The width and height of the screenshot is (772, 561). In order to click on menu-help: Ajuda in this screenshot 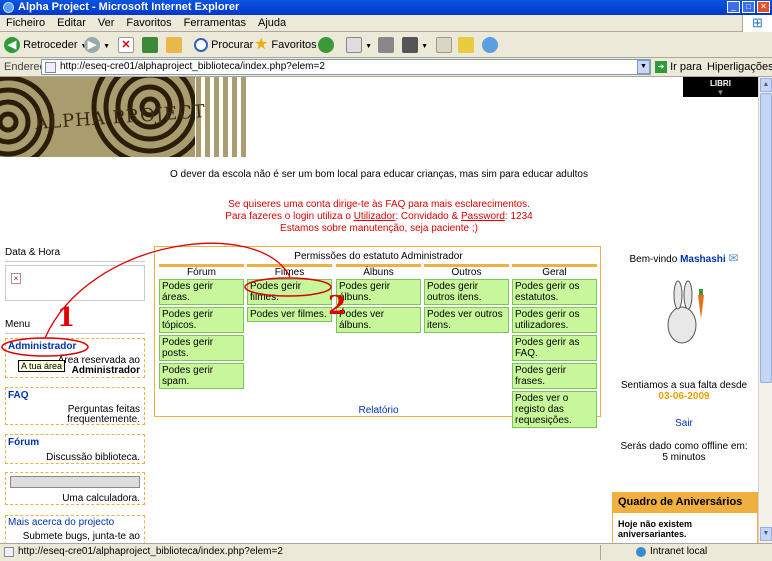, I will do `click(272, 22)`.